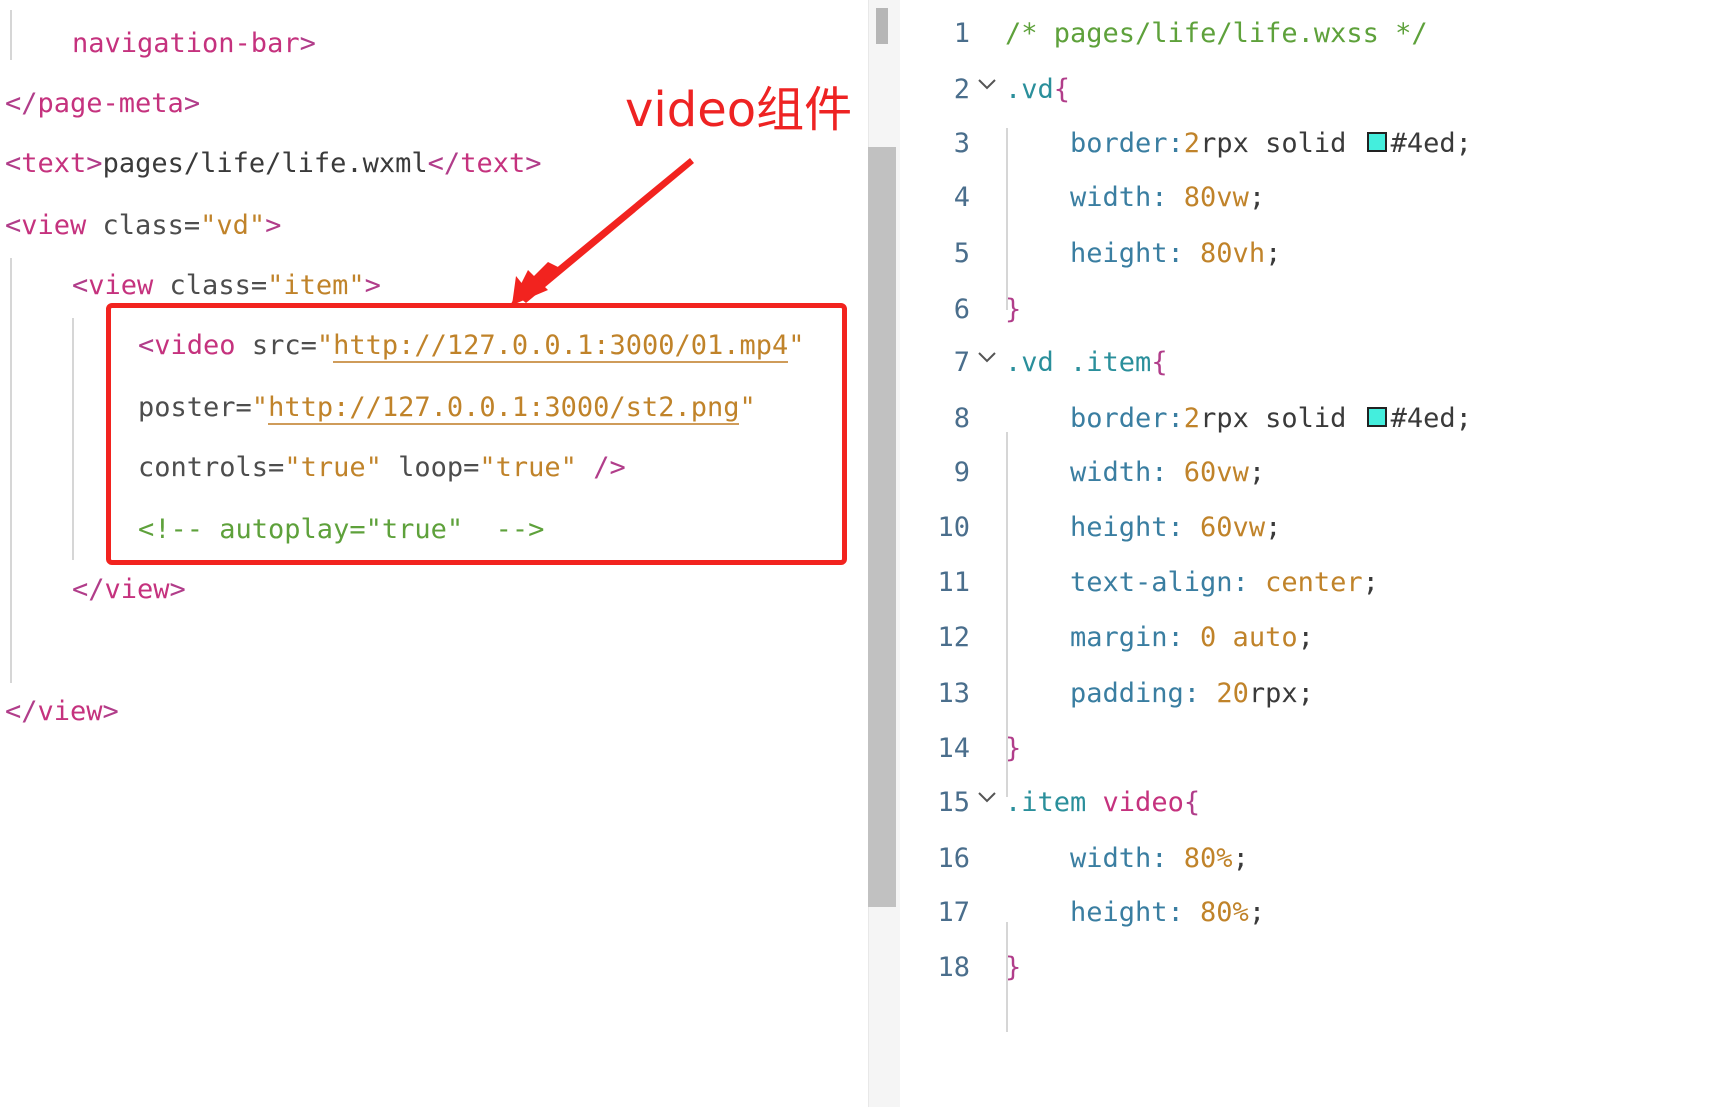 Image resolution: width=1735 pixels, height=1107 pixels. I want to click on wxss-line: width: 60vw;, so click(1167, 473).